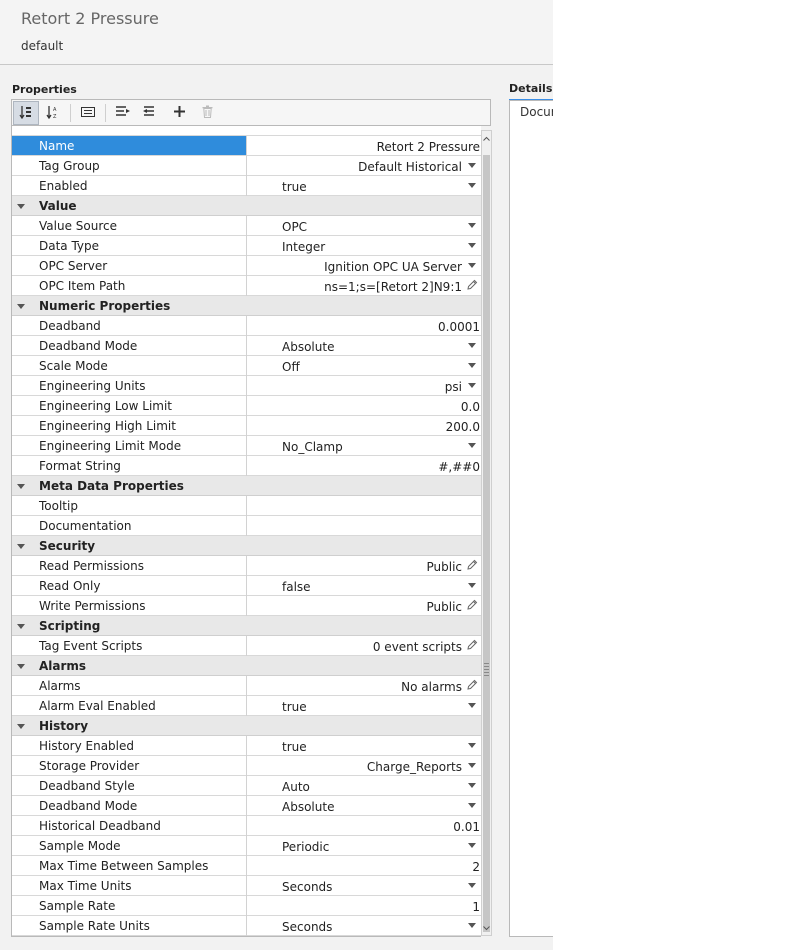 Image resolution: width=799 pixels, height=950 pixels. What do you see at coordinates (246, 246) in the screenshot?
I see `property-row-data-type: Data Type Integer` at bounding box center [246, 246].